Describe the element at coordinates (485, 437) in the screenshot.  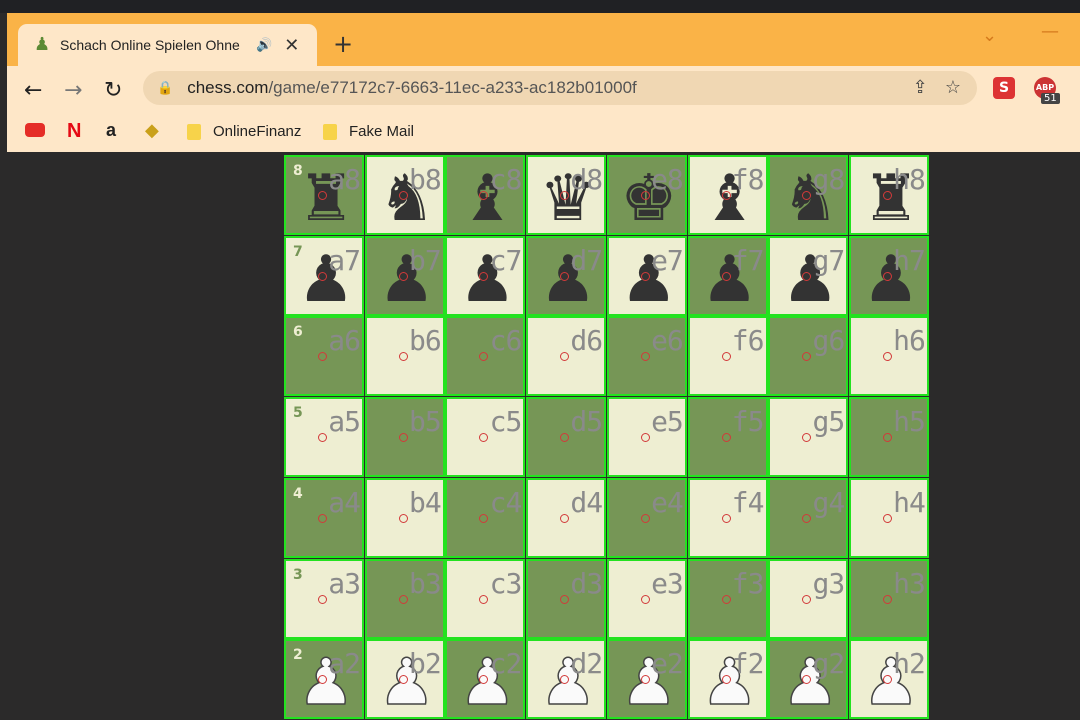
I see `square-c5: c5` at that location.